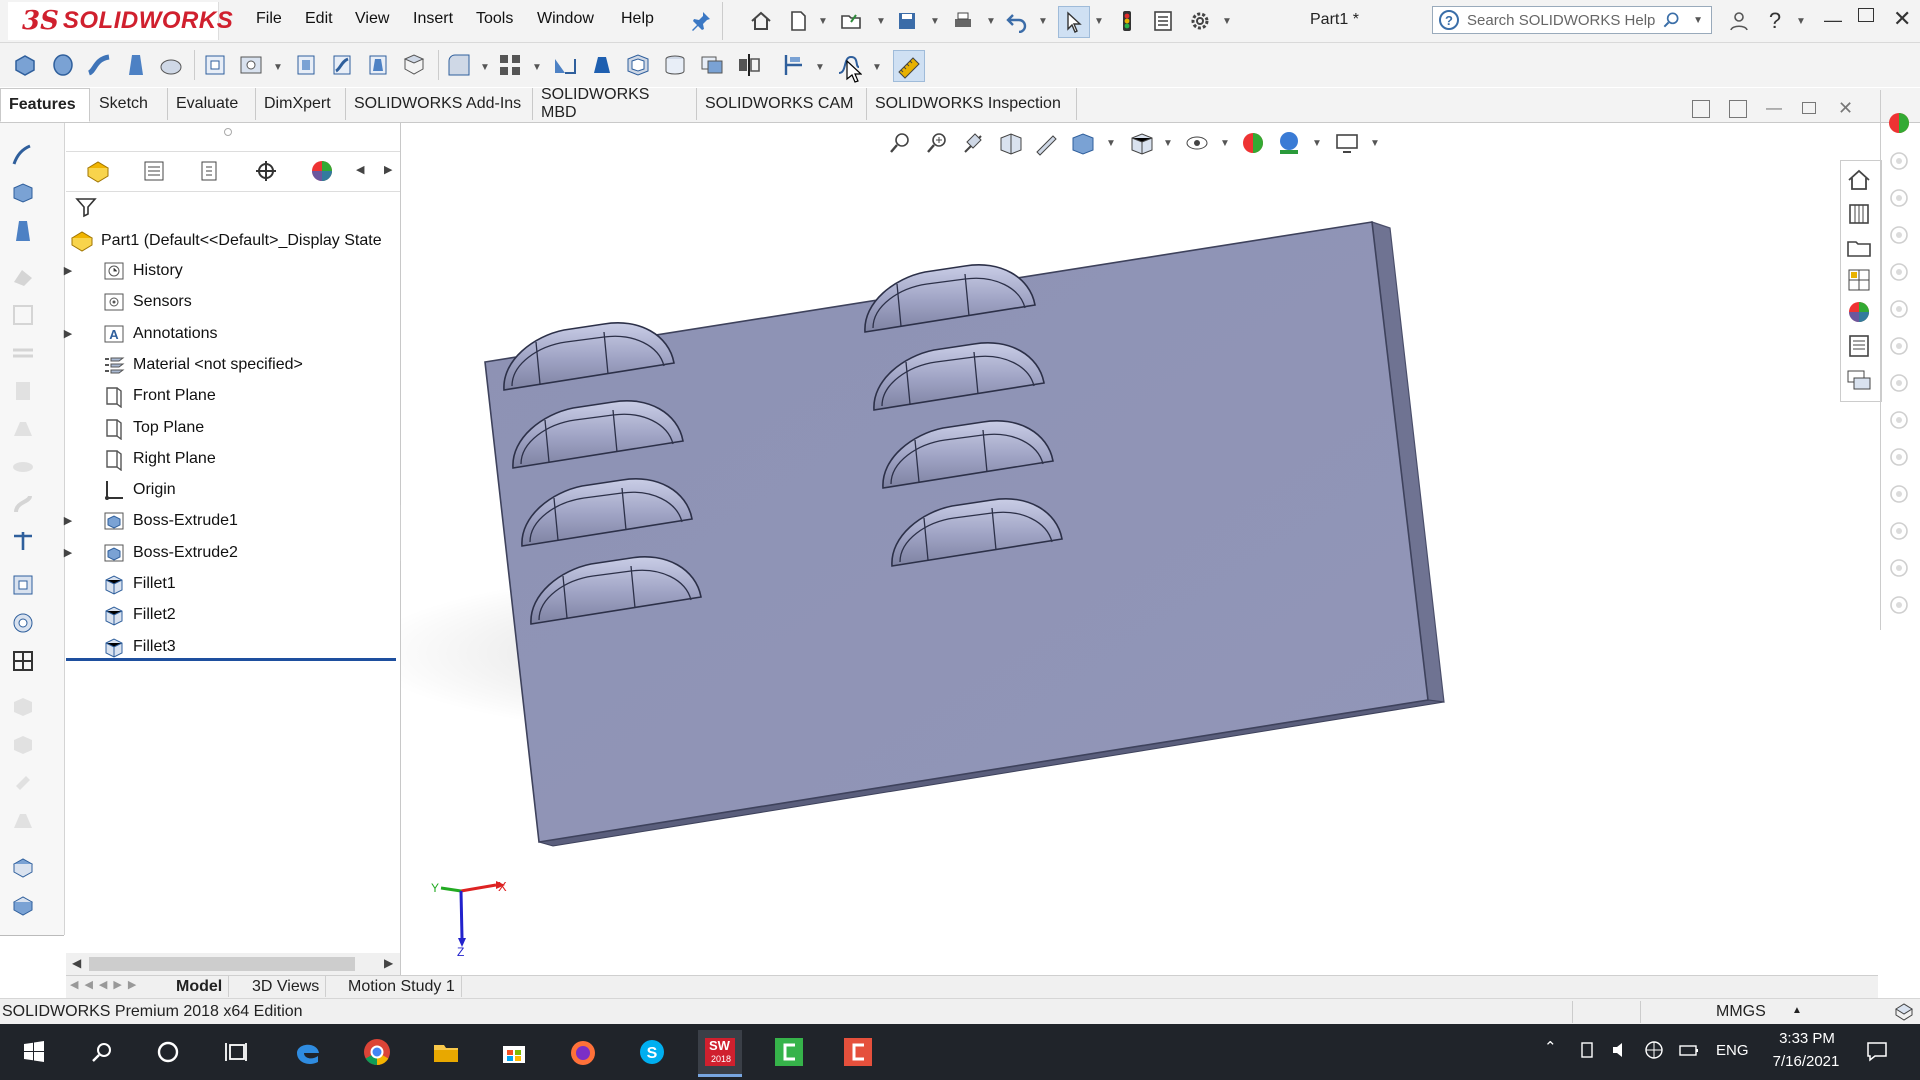 The image size is (1920, 1080). Describe the element at coordinates (794, 65) in the screenshot. I see `reference-geometry-icon` at that location.